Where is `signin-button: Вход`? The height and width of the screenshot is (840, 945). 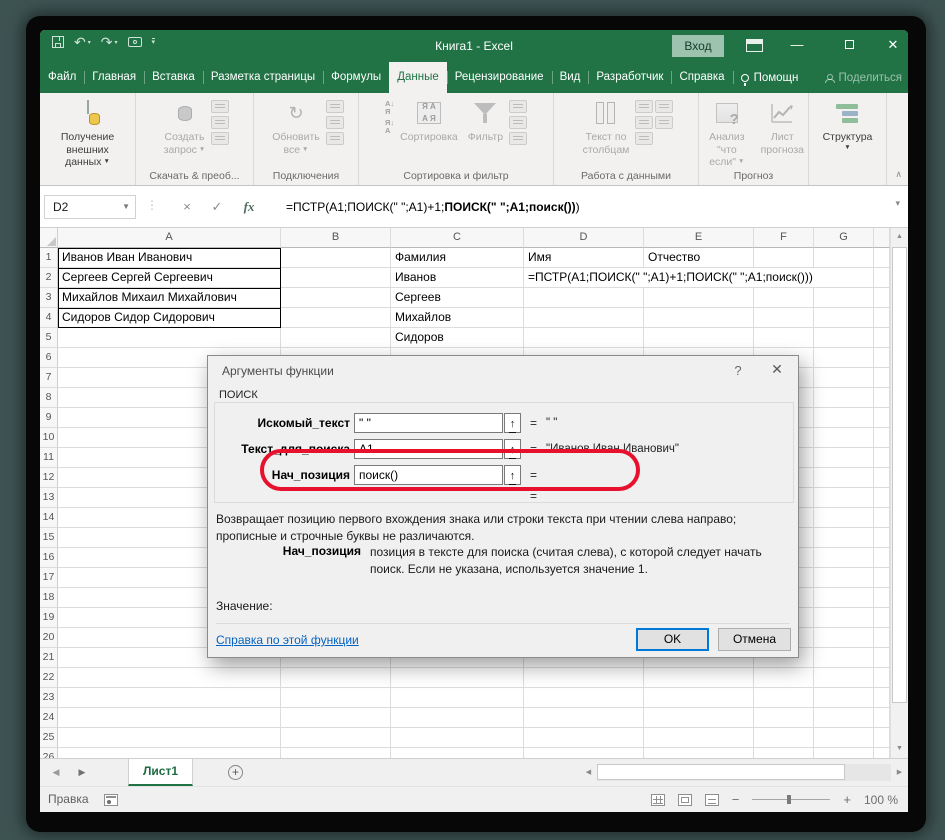 signin-button: Вход is located at coordinates (698, 46).